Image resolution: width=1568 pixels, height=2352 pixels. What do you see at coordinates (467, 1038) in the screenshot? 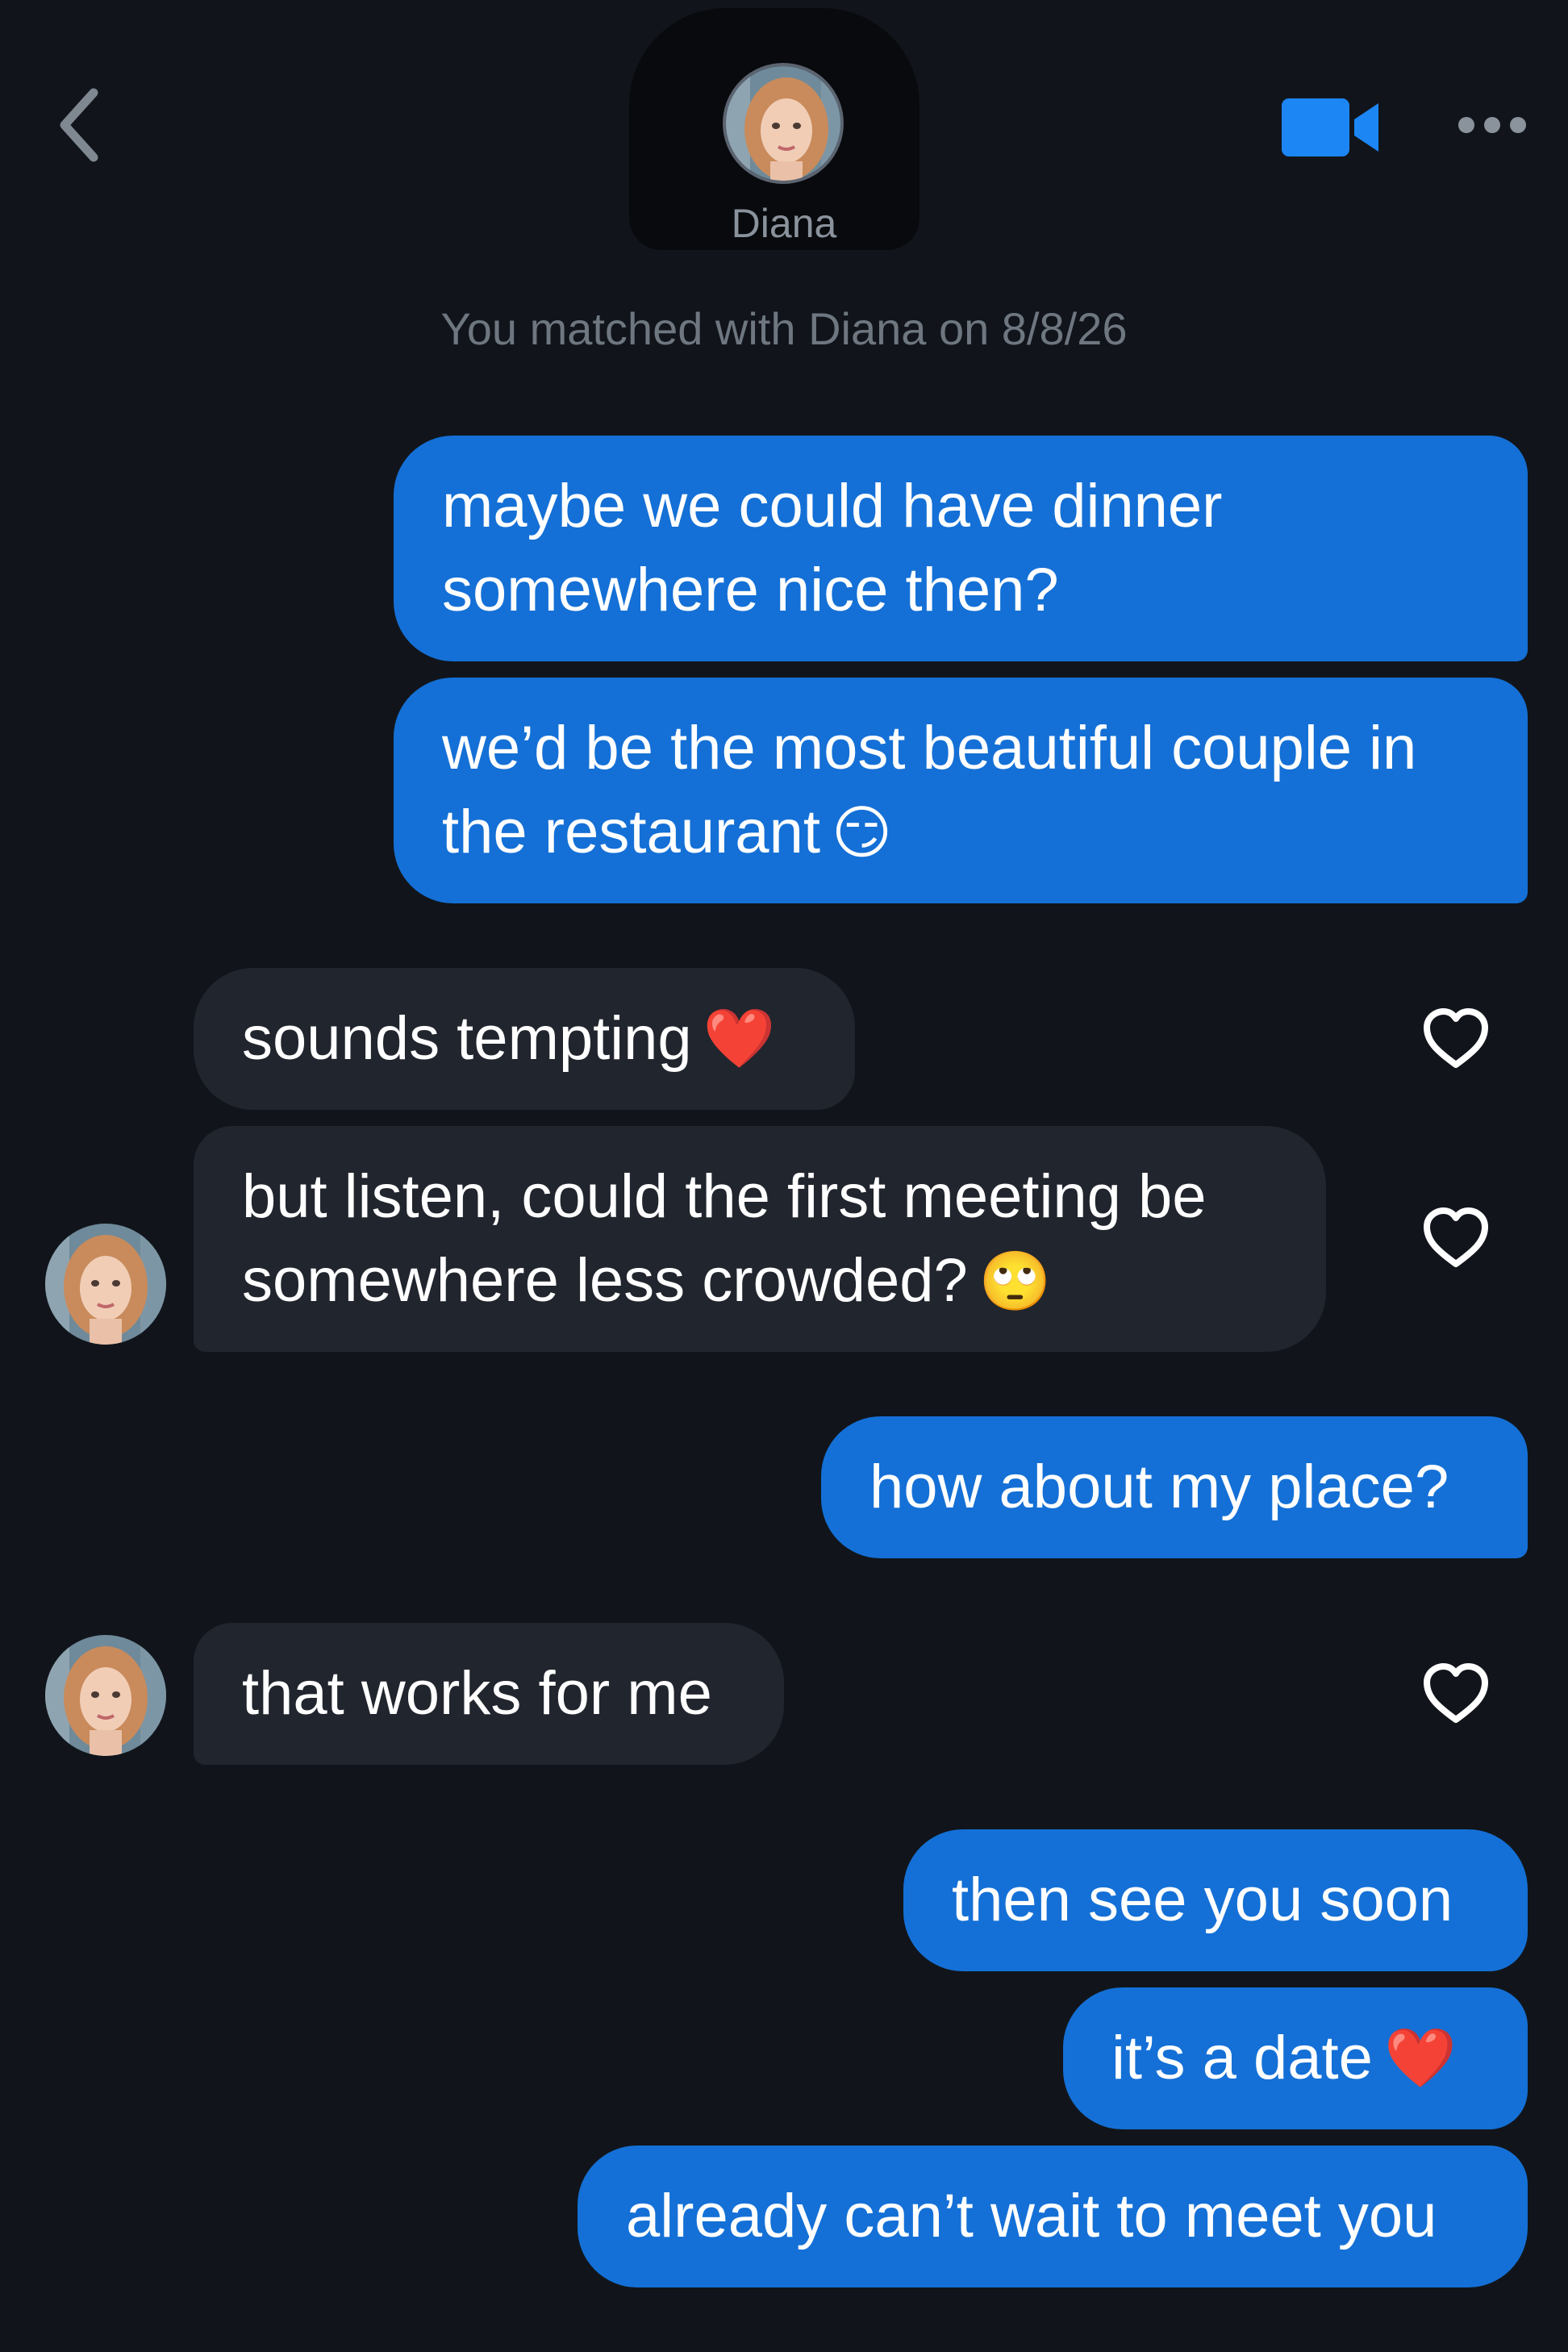
I see `message-text: sounds tempting` at bounding box center [467, 1038].